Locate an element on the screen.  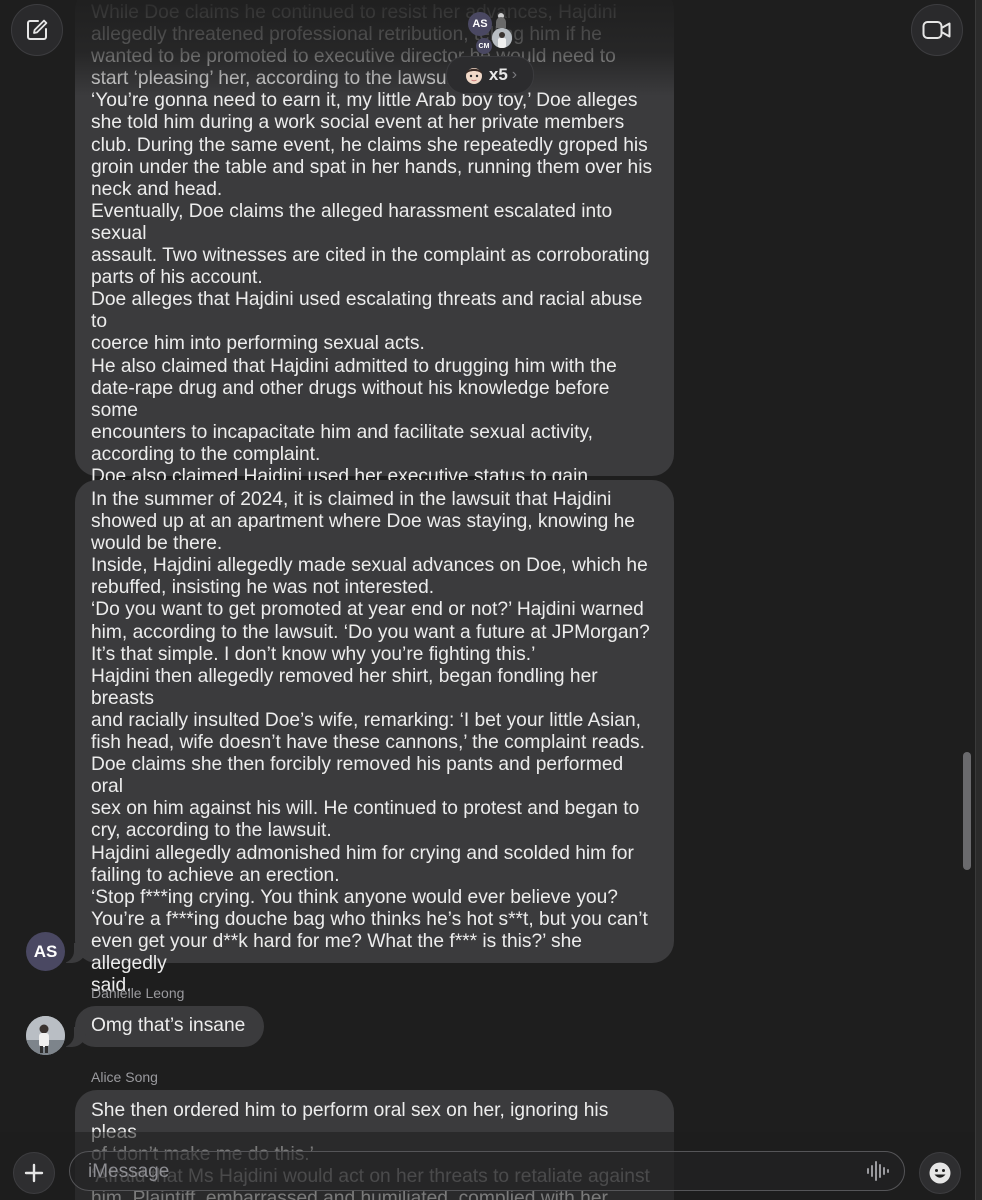
window-edge is located at coordinates (978, 600).